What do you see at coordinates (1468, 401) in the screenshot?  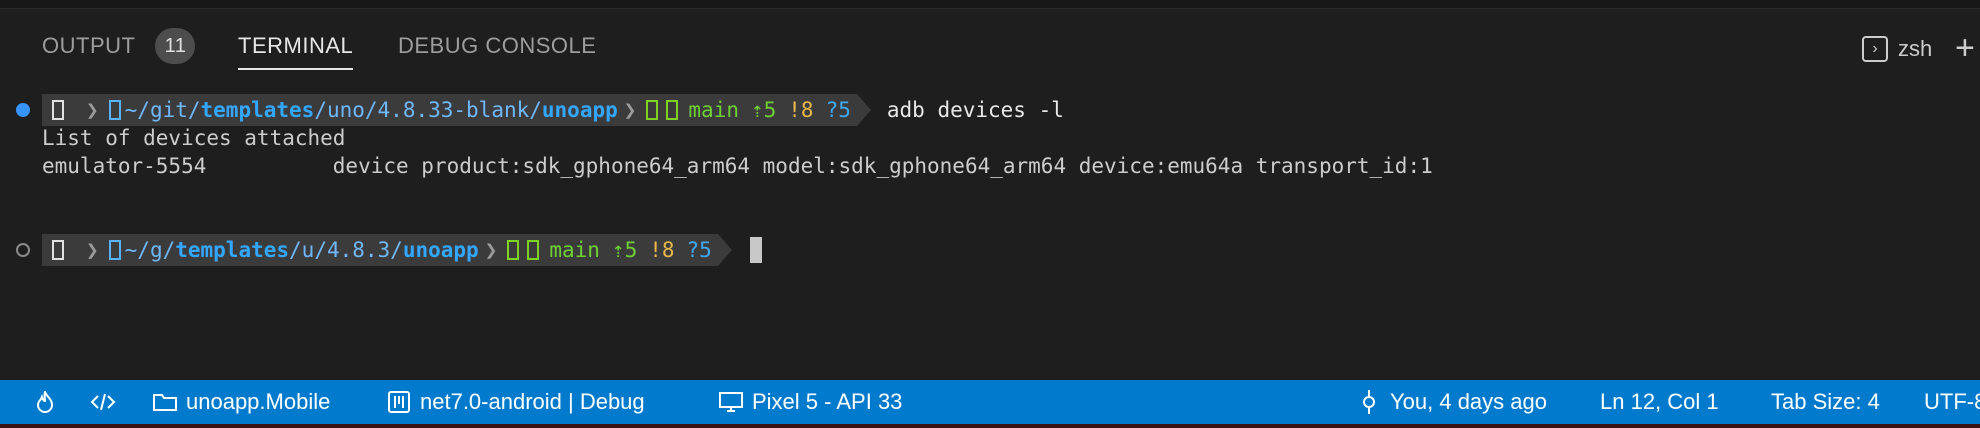 I see `git-blame-label: You, 4 days ago` at bounding box center [1468, 401].